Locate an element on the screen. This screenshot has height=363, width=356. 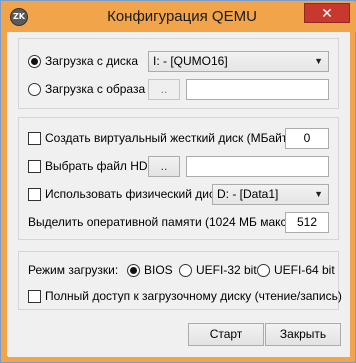
select-hdd-option: Выбрать файл HDD is located at coordinates (92, 166).